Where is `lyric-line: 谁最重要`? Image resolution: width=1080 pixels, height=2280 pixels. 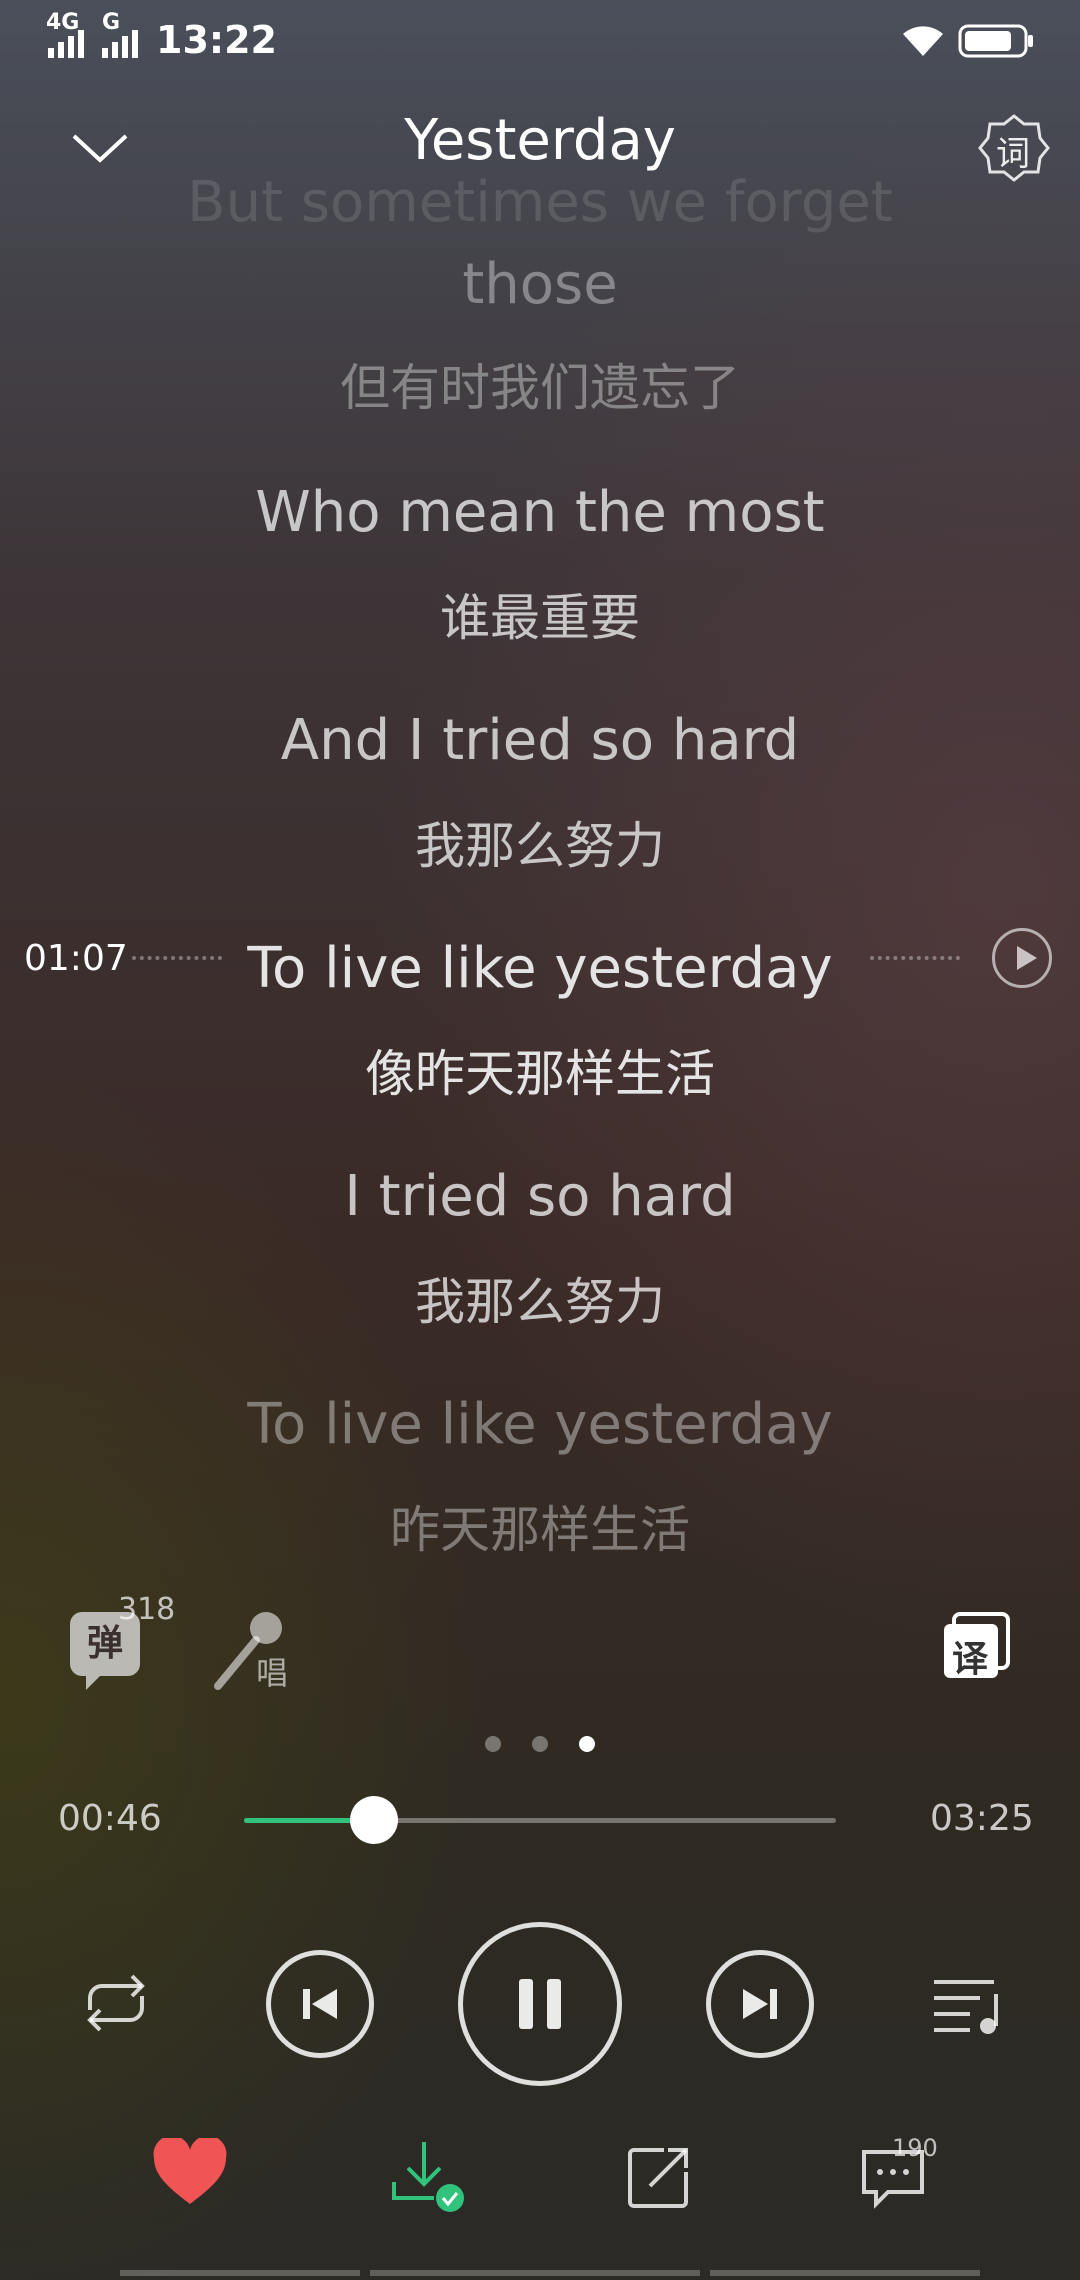 lyric-line: 谁最重要 is located at coordinates (540, 618).